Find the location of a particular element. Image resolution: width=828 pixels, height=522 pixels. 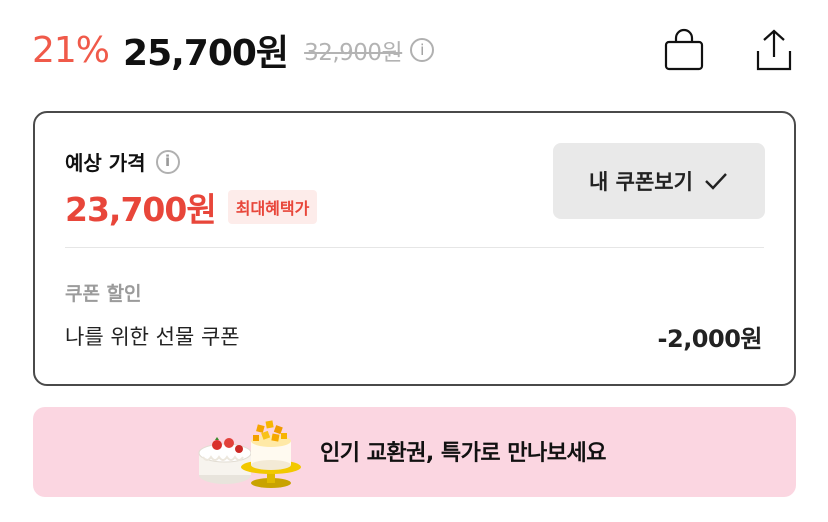

price-row: 21% 25,700원 32,900원 i is located at coordinates (233, 50).